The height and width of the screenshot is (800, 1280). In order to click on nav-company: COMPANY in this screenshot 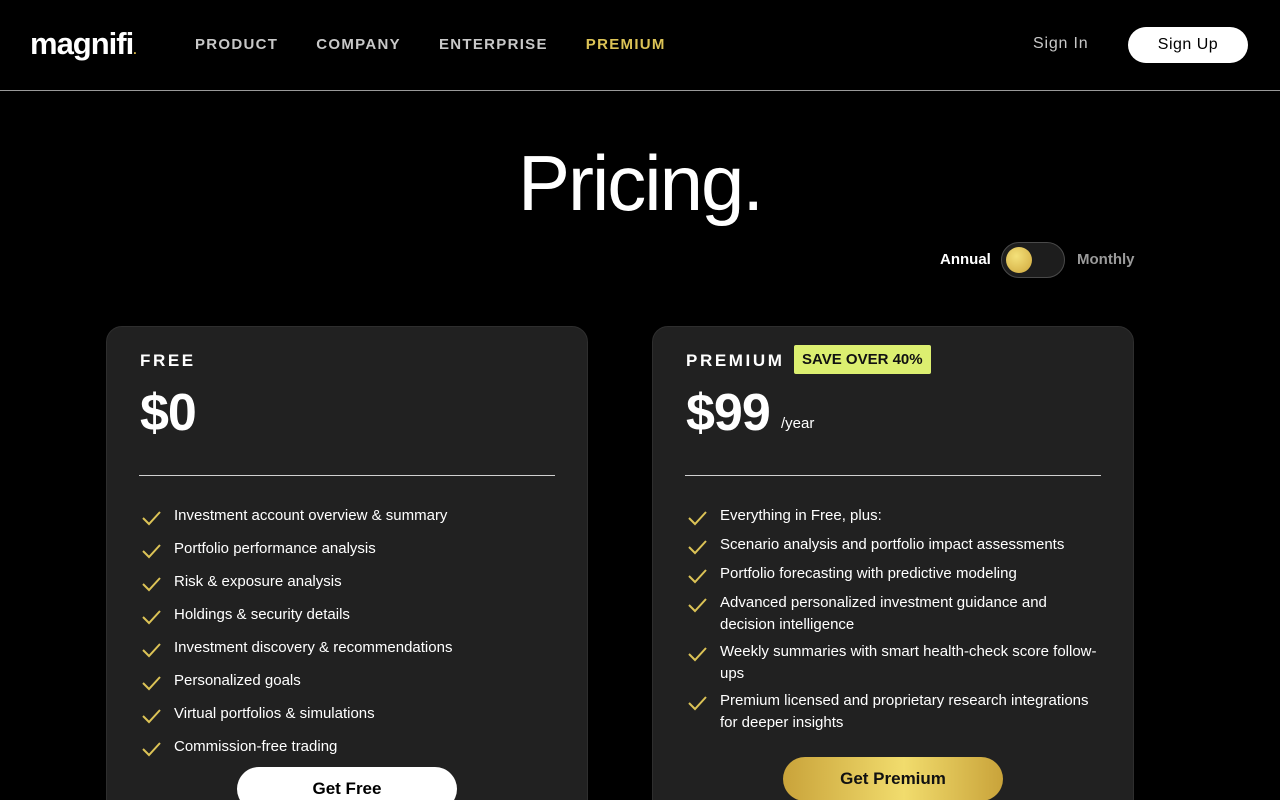, I will do `click(358, 44)`.